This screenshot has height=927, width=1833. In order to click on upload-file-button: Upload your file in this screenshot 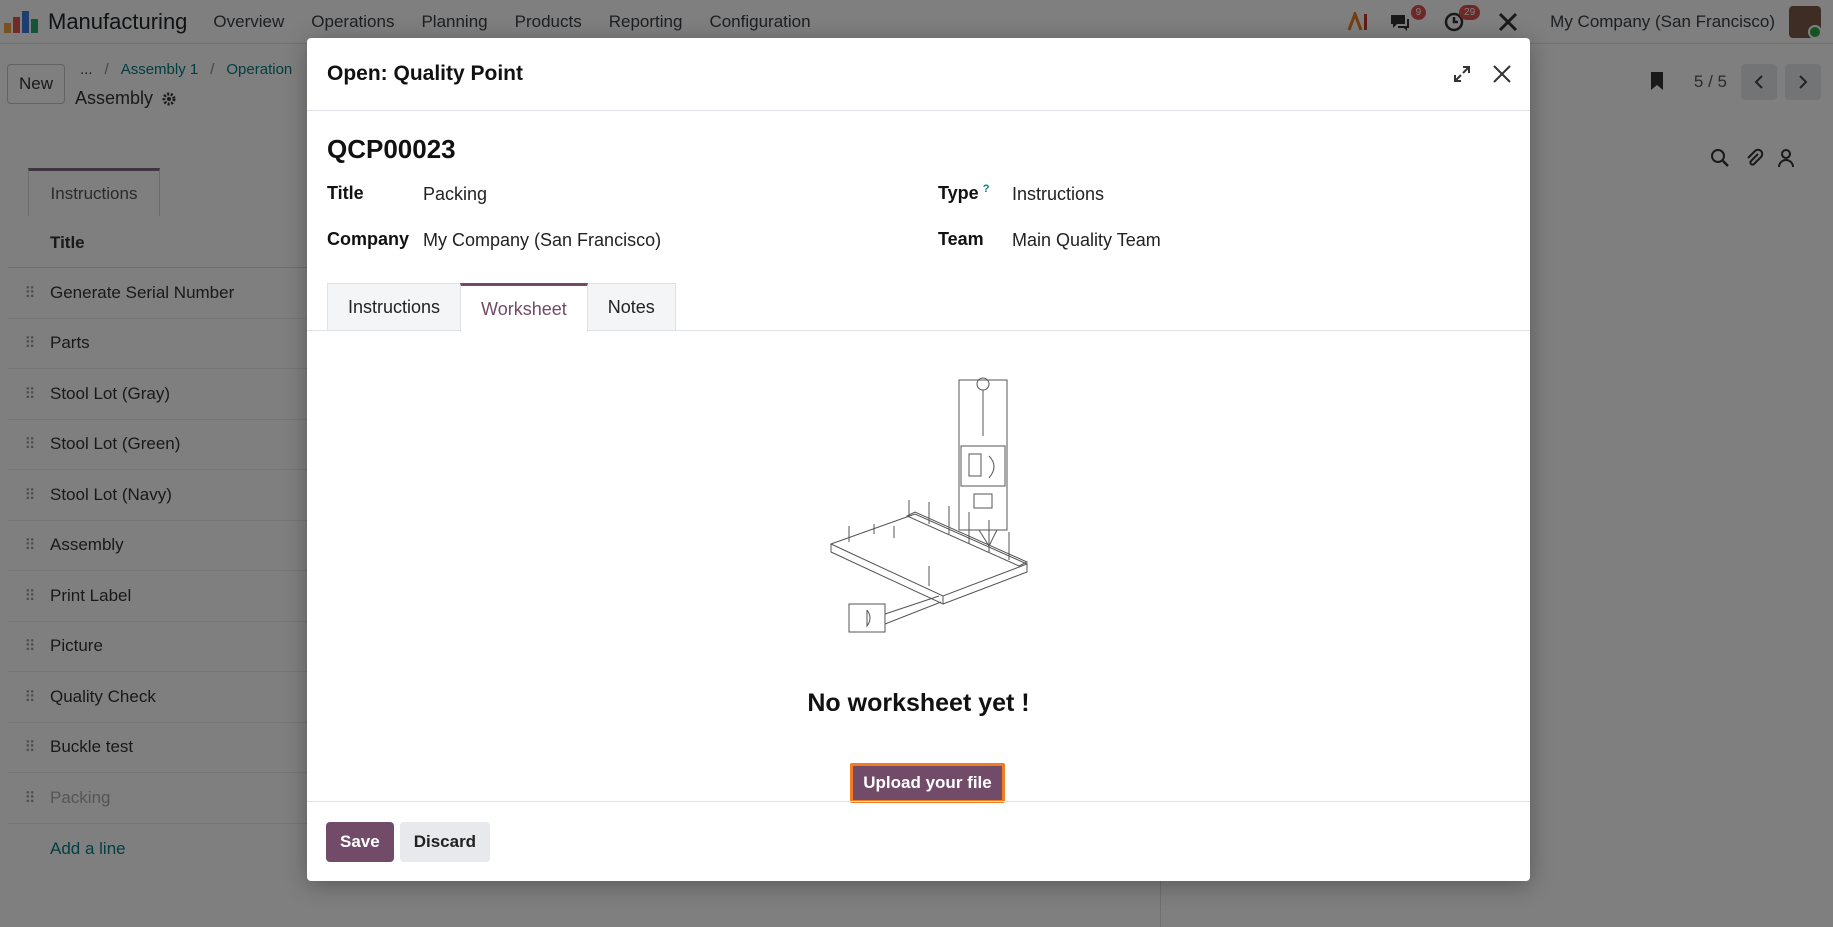, I will do `click(927, 783)`.